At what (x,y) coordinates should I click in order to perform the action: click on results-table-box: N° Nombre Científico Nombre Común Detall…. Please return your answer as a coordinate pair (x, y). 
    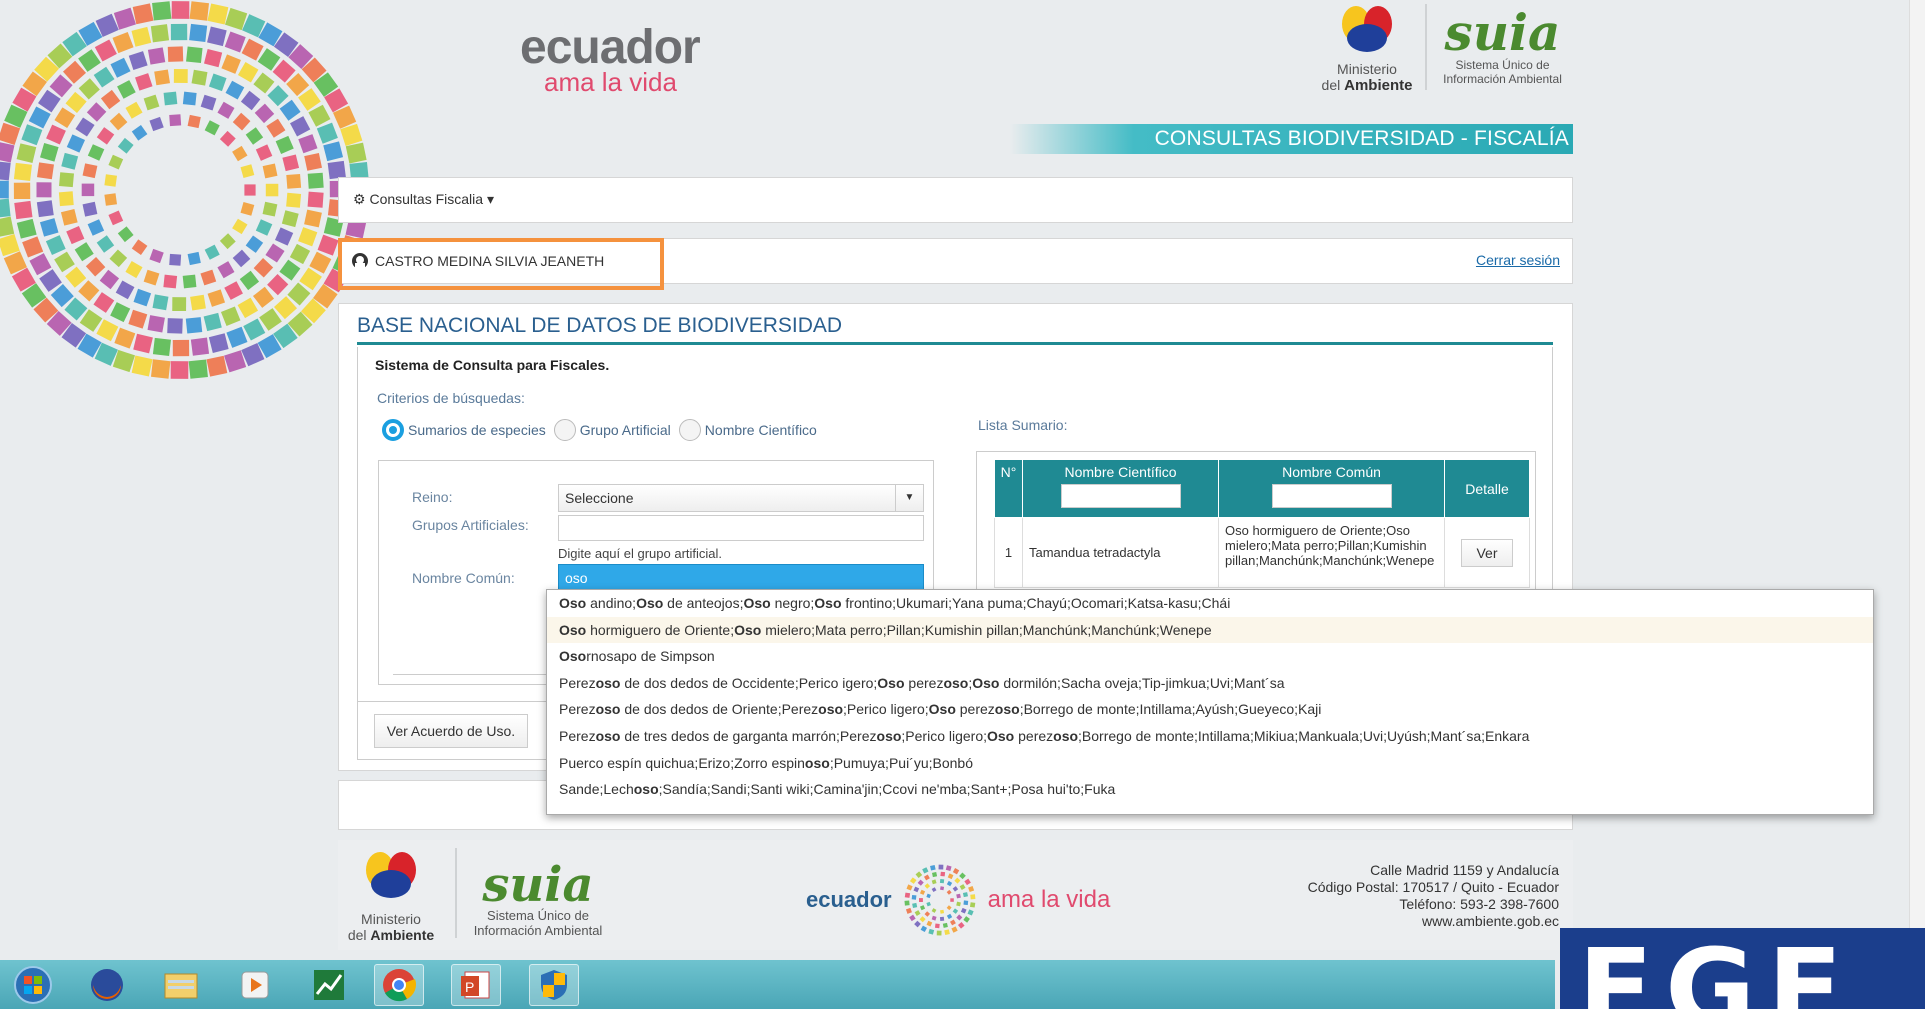
    Looking at the image, I should click on (1256, 521).